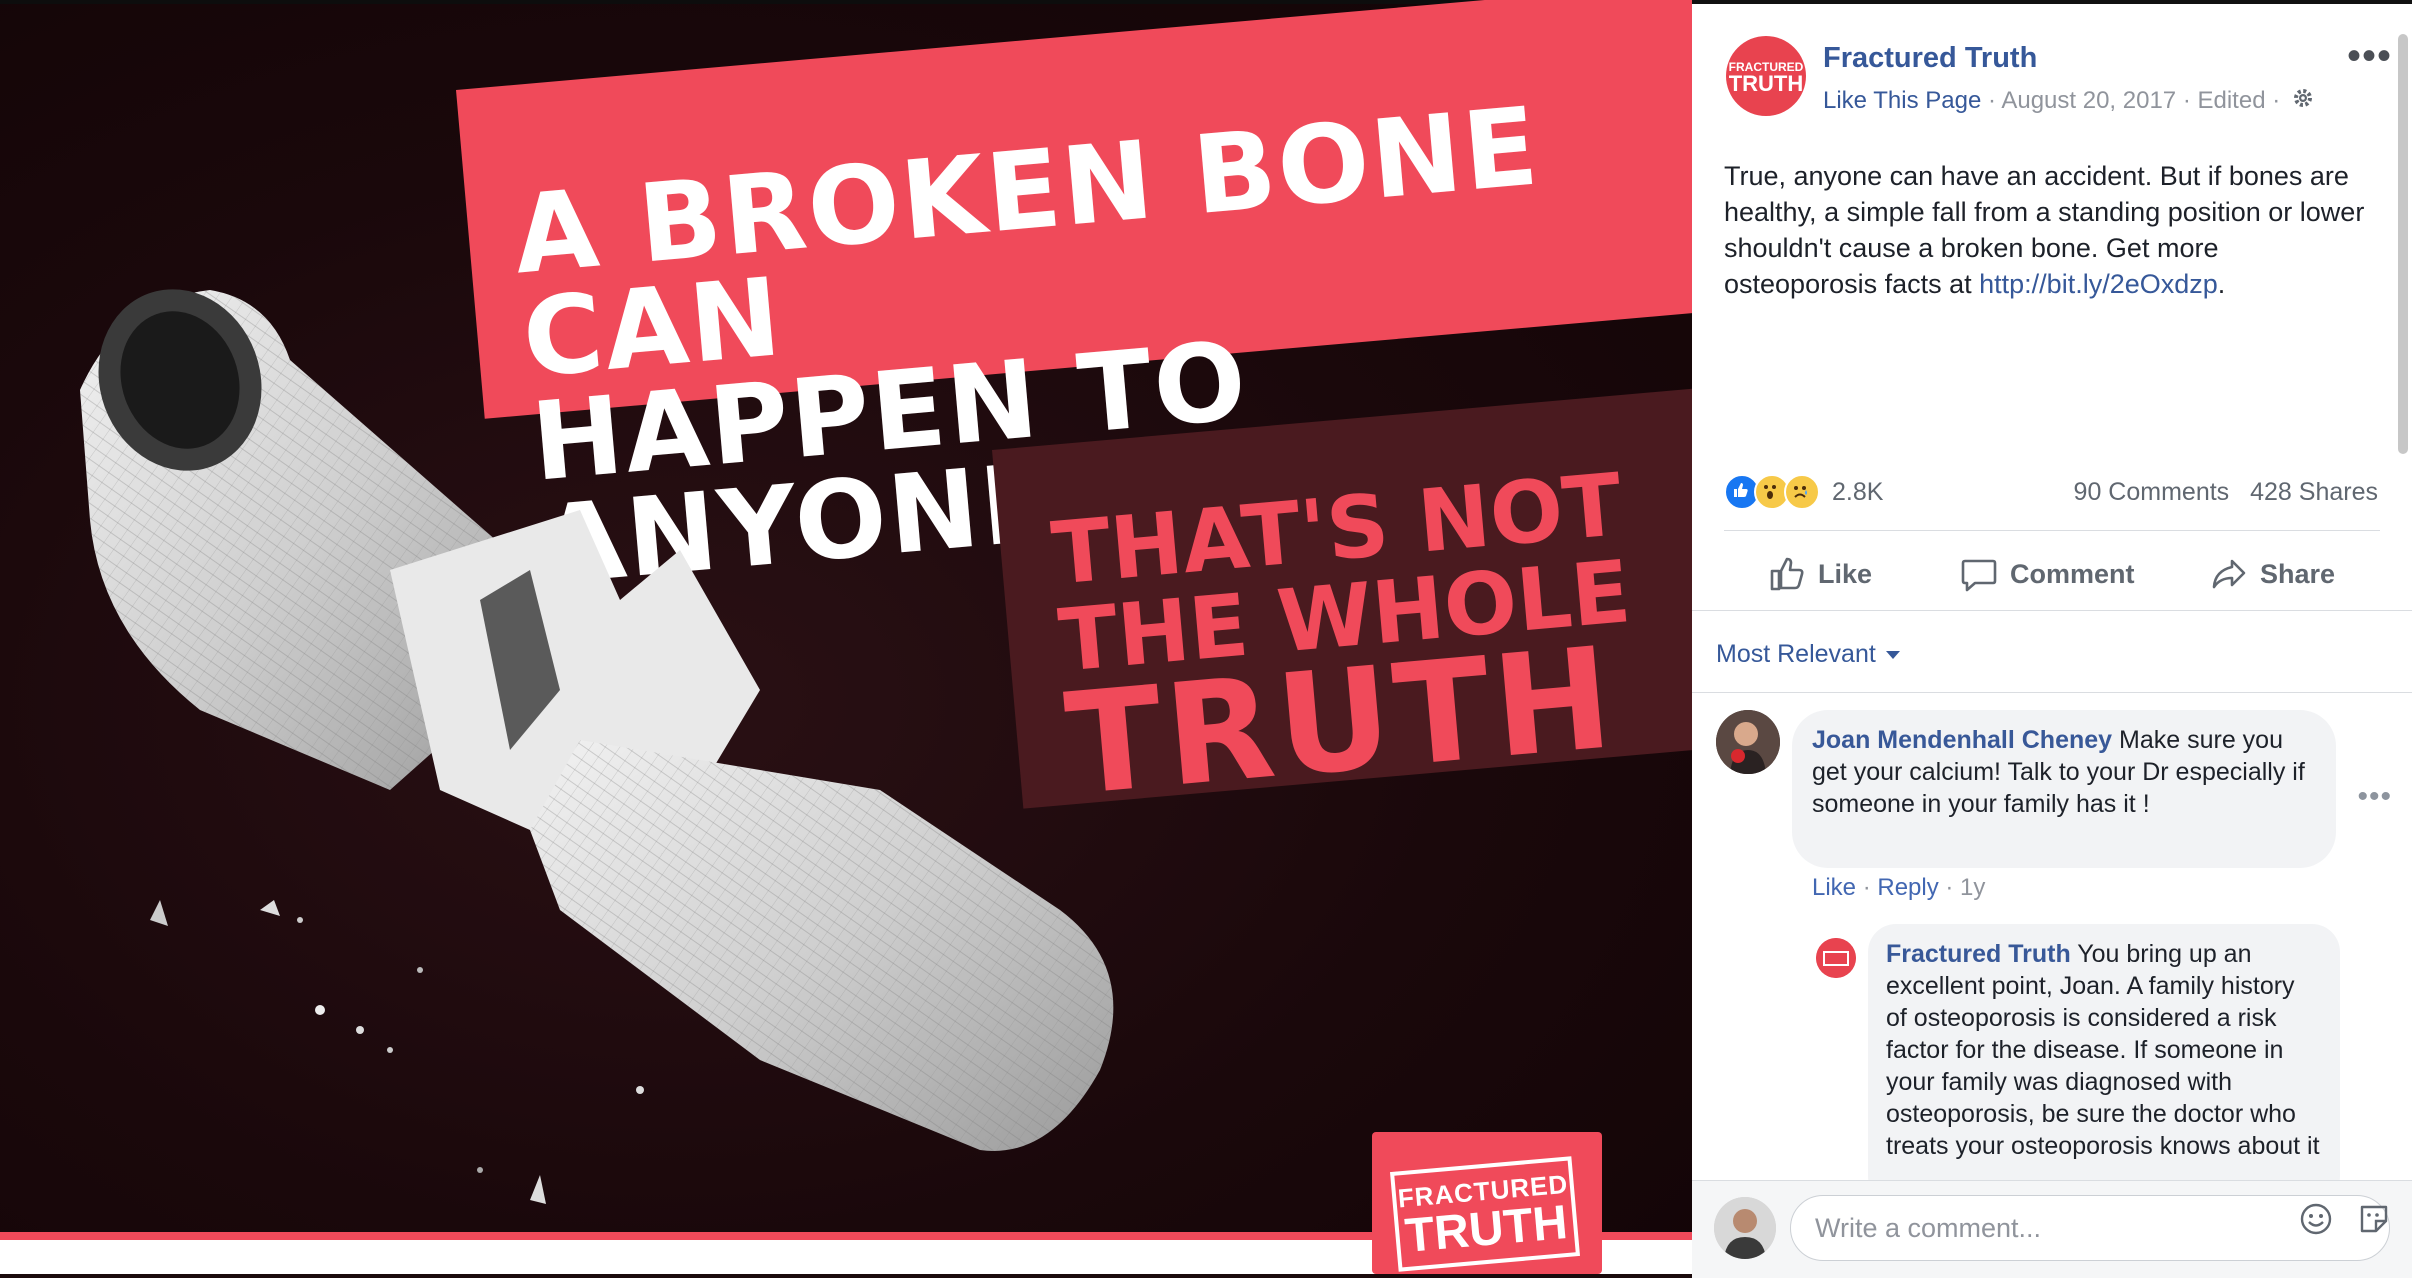 The image size is (2412, 1278). What do you see at coordinates (1766, 83) in the screenshot?
I see `page-avatar-line-2: TRUTH` at bounding box center [1766, 83].